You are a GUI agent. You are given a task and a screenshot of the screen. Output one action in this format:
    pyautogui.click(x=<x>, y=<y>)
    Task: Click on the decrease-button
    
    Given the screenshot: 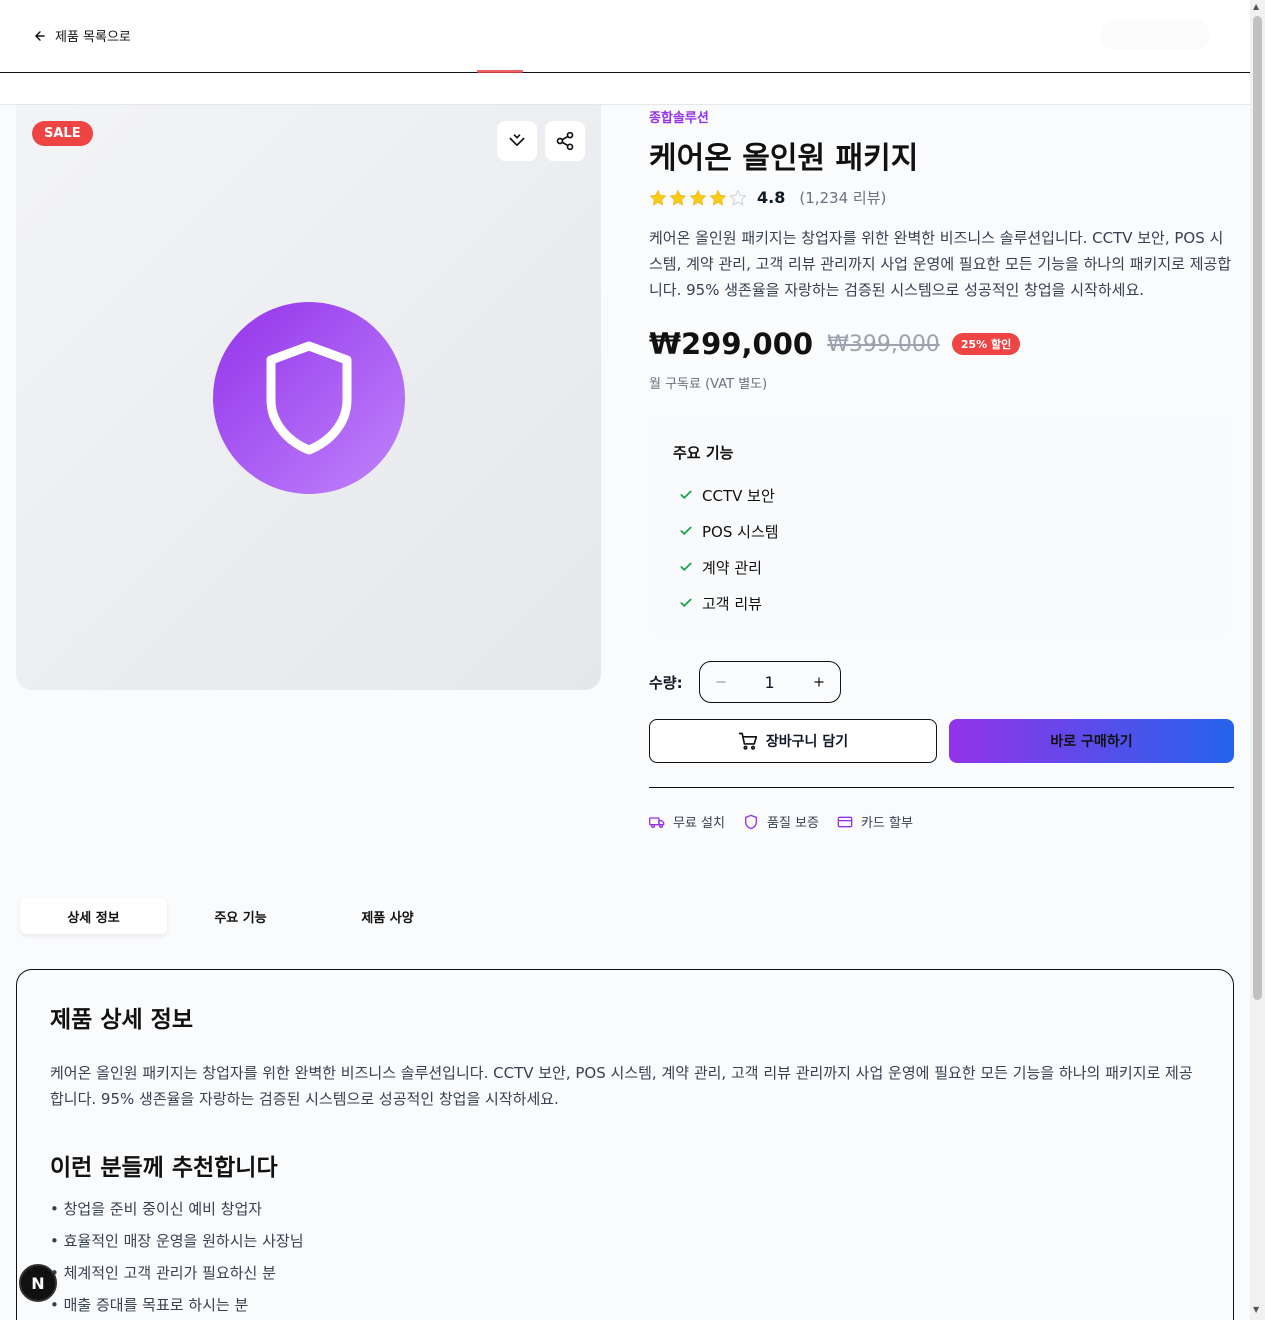 What is the action you would take?
    pyautogui.click(x=721, y=682)
    